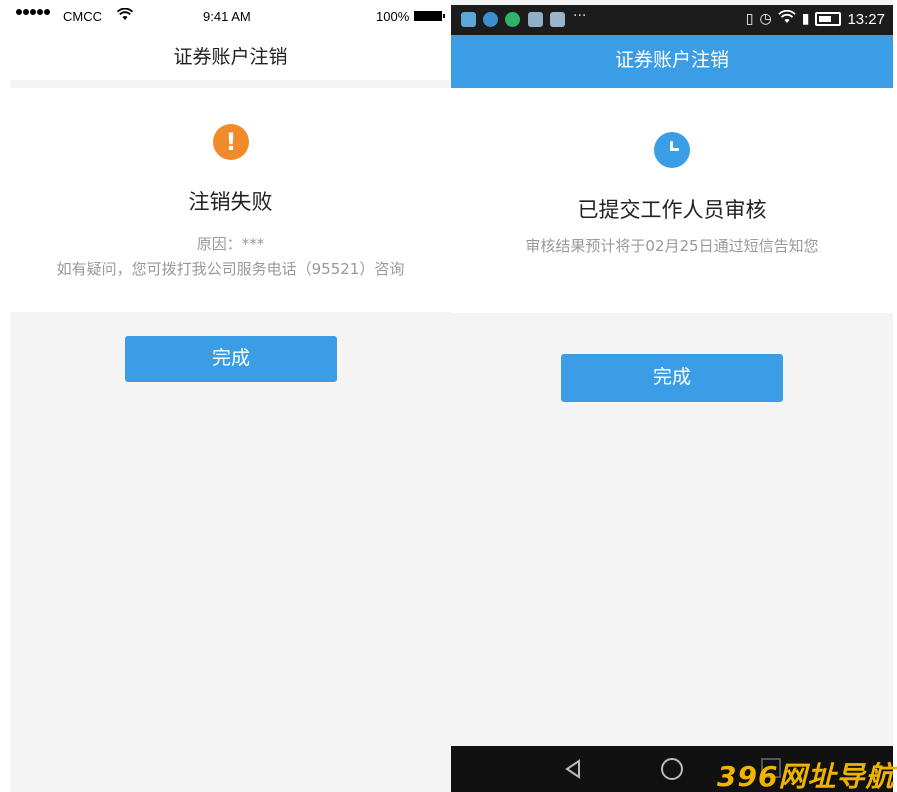 This screenshot has width=897, height=792. What do you see at coordinates (805, 19) in the screenshot?
I see `sim-icon: ▮` at bounding box center [805, 19].